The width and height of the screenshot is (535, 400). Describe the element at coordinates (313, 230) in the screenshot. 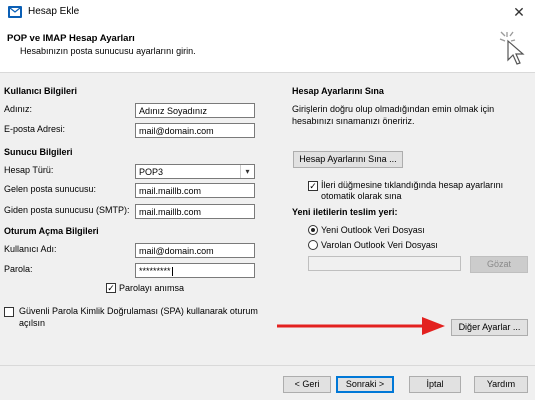

I see `new-data-file-radio` at that location.